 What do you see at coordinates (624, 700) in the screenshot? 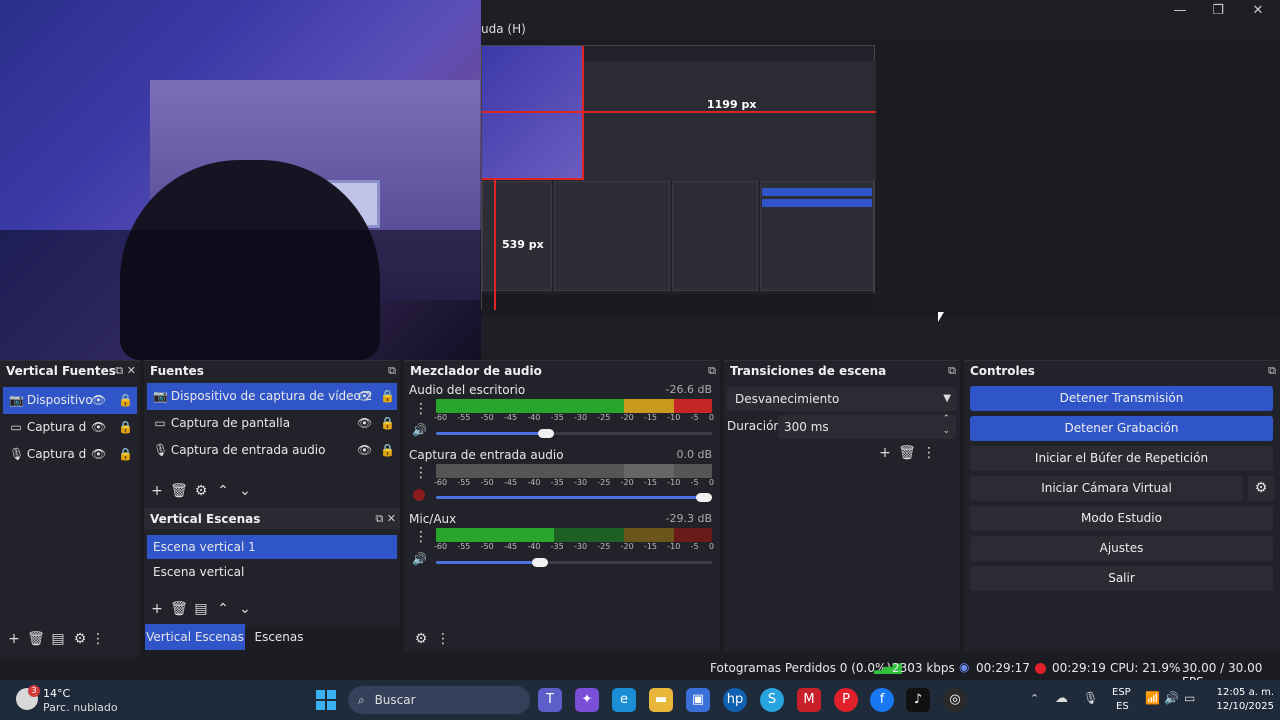
I see `edge-icon: e` at bounding box center [624, 700].